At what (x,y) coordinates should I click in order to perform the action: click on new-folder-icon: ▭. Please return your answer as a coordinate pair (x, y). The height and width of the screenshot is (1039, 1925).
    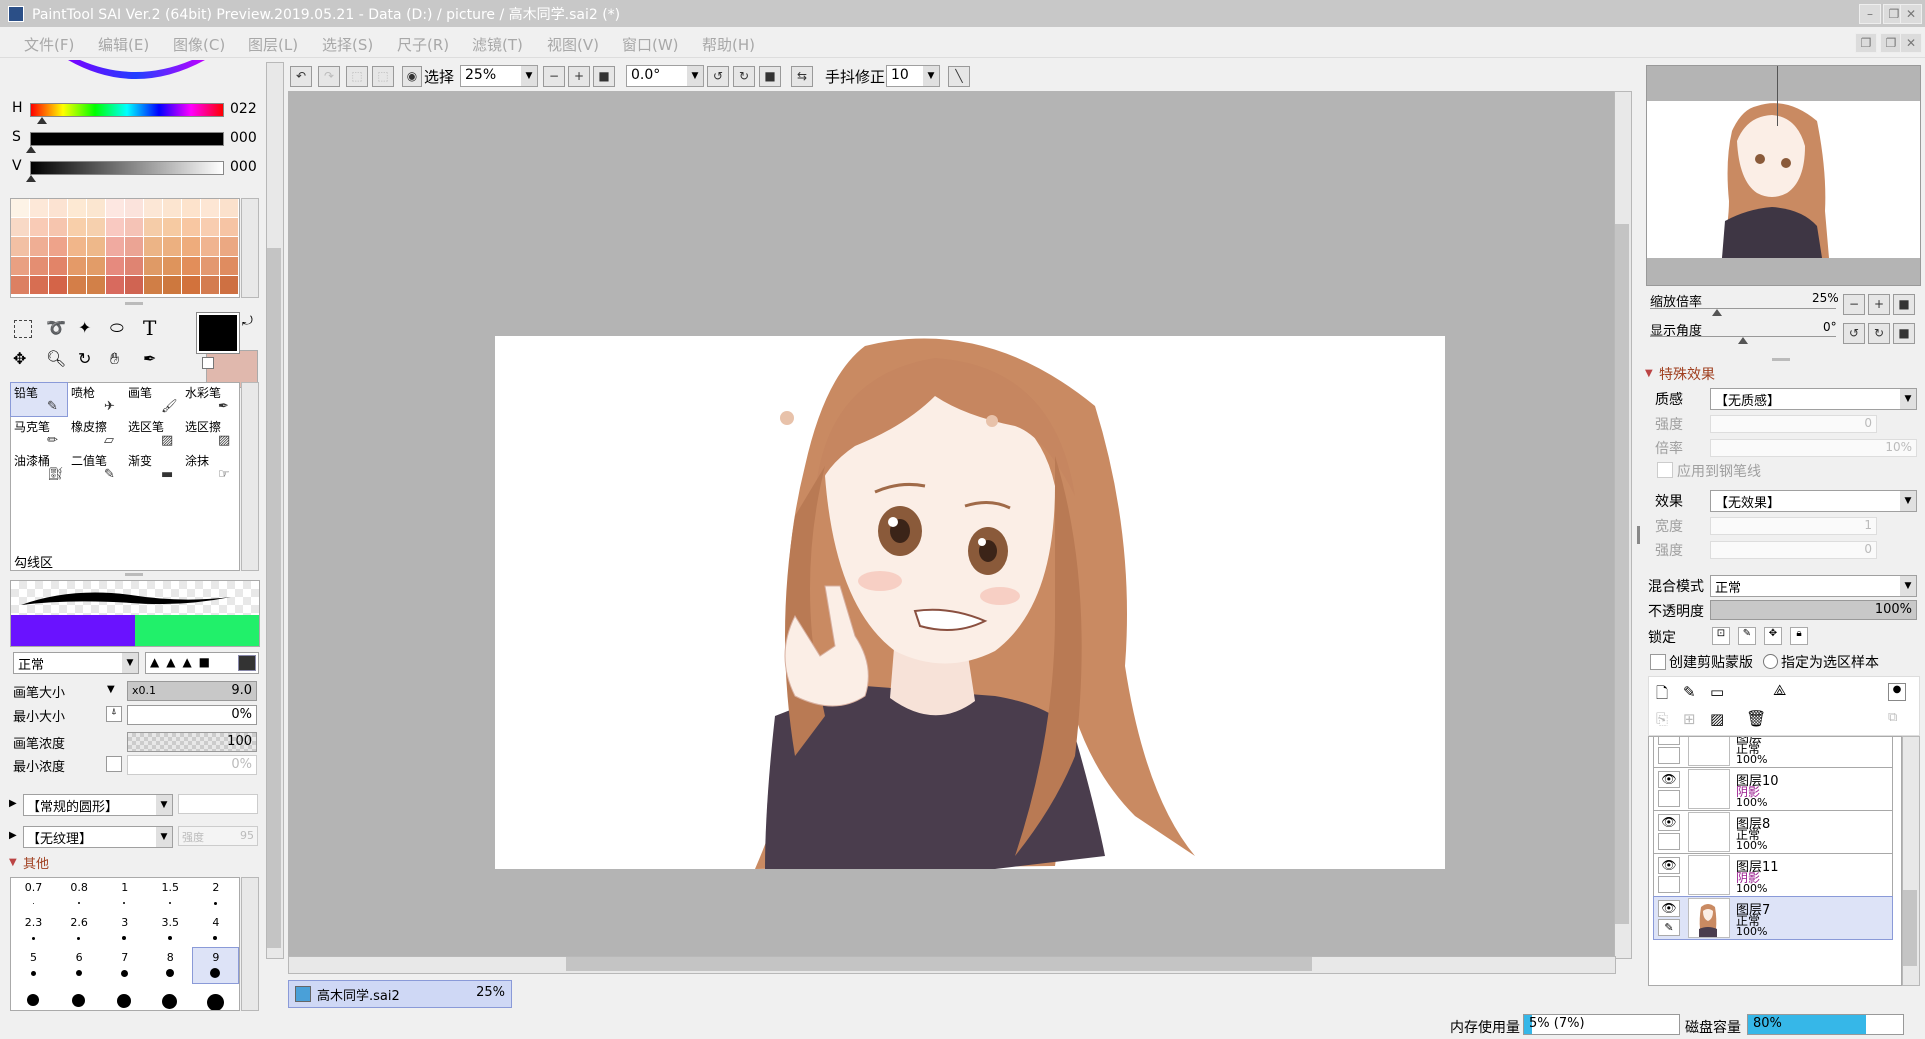
    Looking at the image, I should click on (1717, 692).